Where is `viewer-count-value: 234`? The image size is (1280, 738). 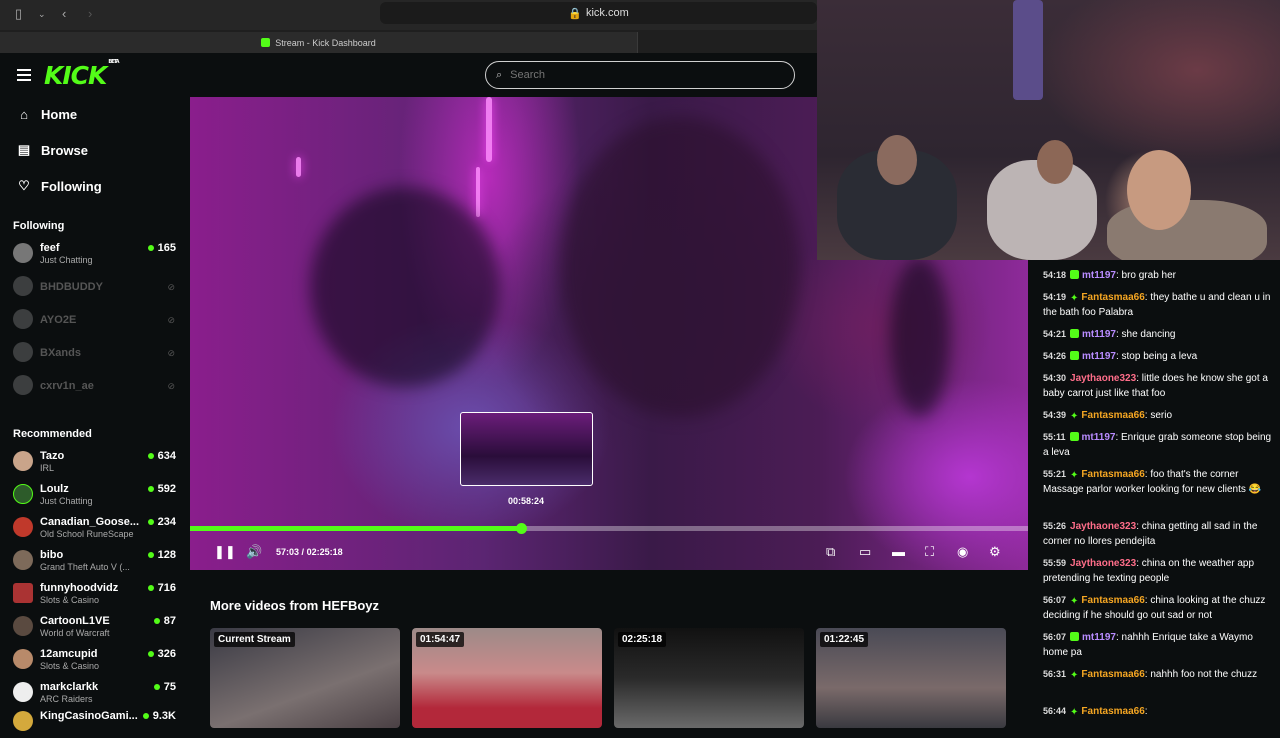
viewer-count-value: 234 is located at coordinates (166, 522).